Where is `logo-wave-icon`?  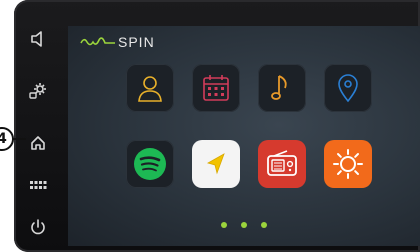 logo-wave-icon is located at coordinates (97, 41).